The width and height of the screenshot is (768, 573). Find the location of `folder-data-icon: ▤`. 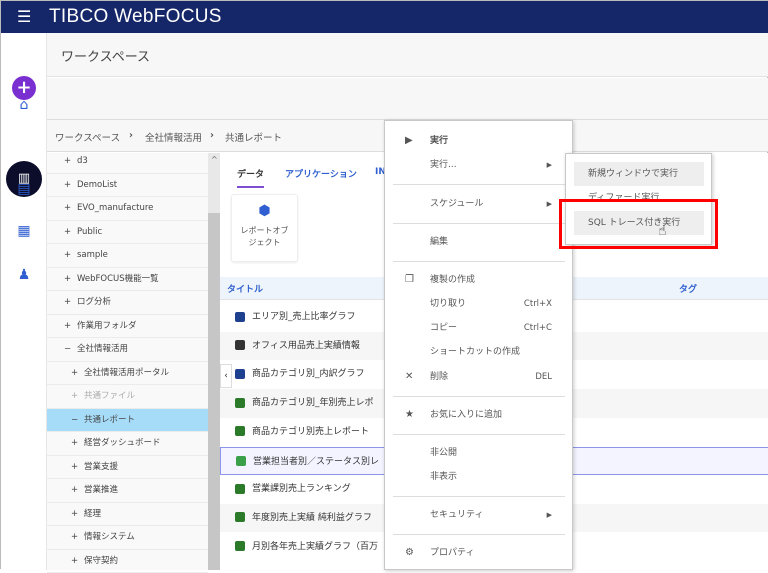

folder-data-icon: ▤ is located at coordinates (24, 189).